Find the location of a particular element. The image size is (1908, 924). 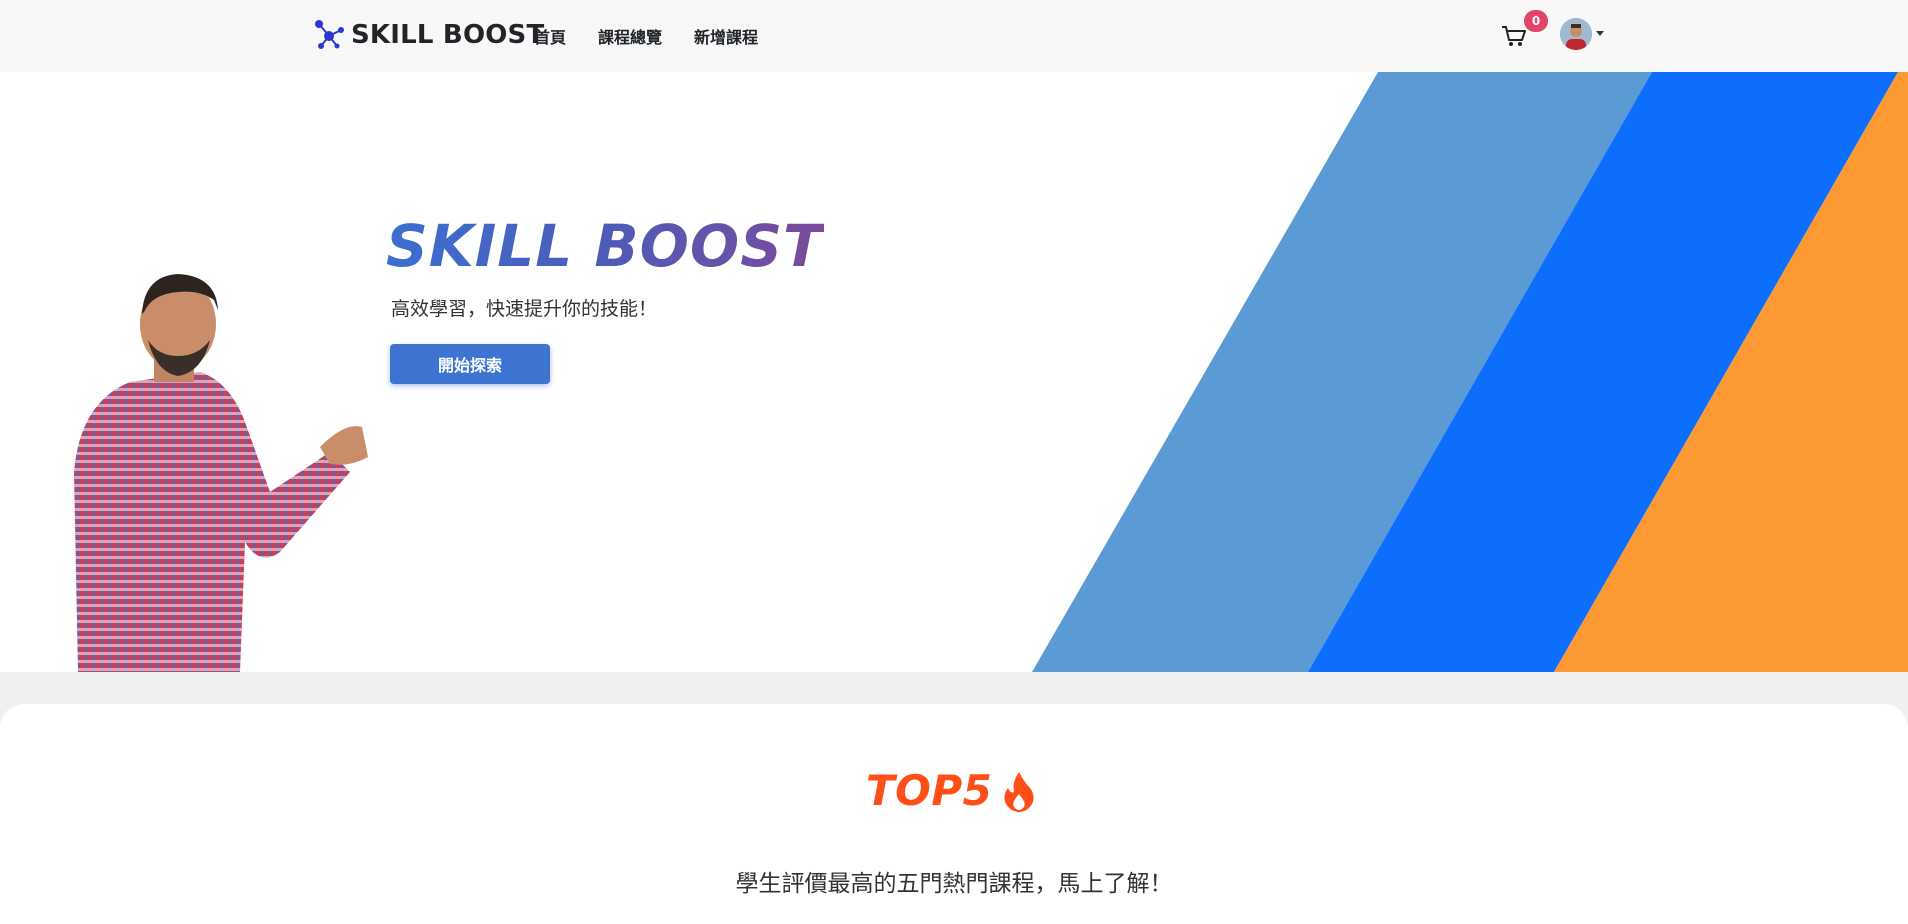

avatar is located at coordinates (1576, 34).